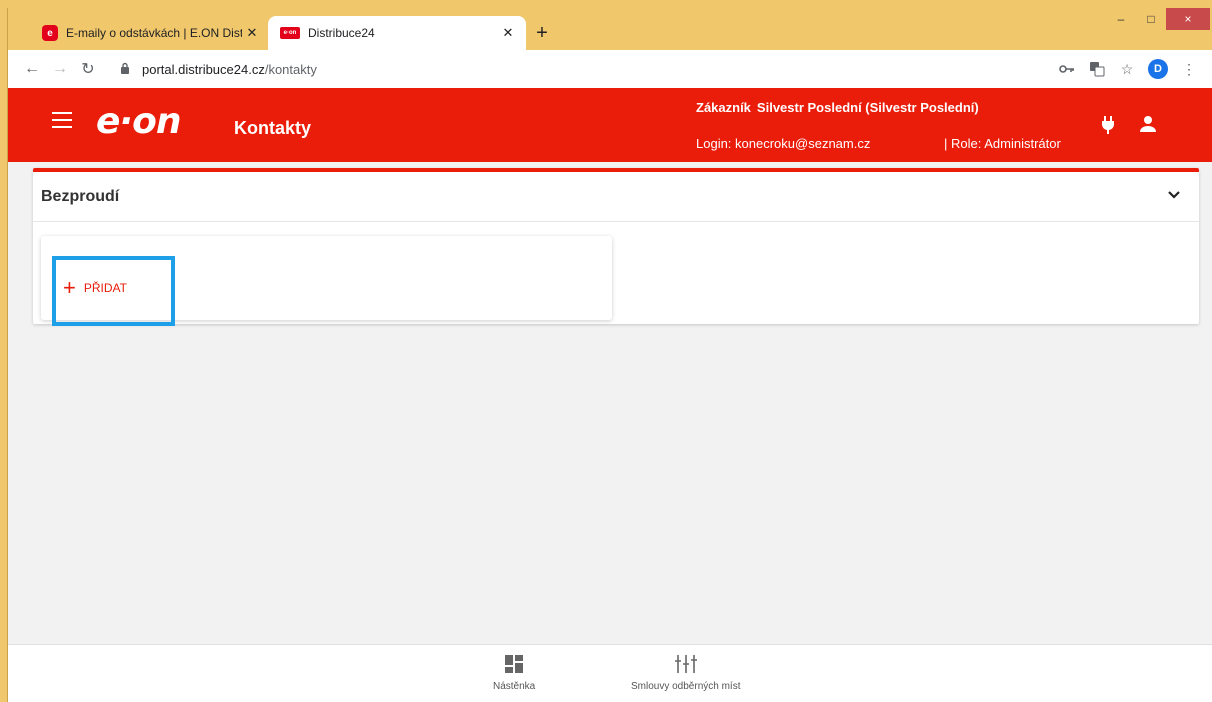  Describe the element at coordinates (514, 686) in the screenshot. I see `nav-label: Nástěnka` at that location.